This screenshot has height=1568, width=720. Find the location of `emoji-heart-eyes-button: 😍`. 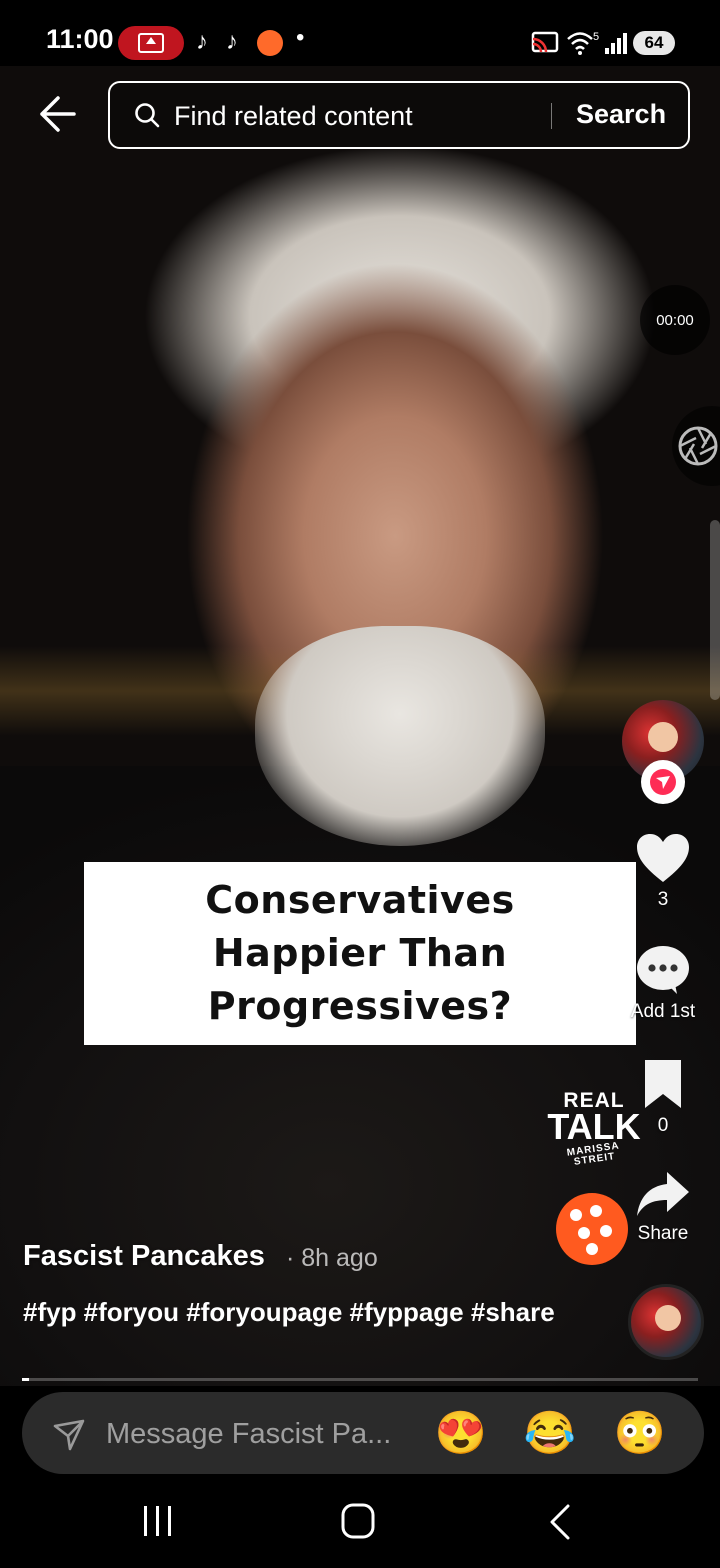

emoji-heart-eyes-button: 😍 is located at coordinates (461, 1433).